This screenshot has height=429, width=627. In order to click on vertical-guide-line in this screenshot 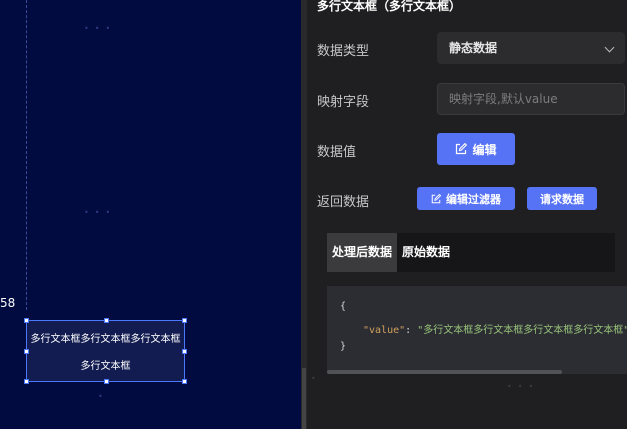, I will do `click(26, 155)`.